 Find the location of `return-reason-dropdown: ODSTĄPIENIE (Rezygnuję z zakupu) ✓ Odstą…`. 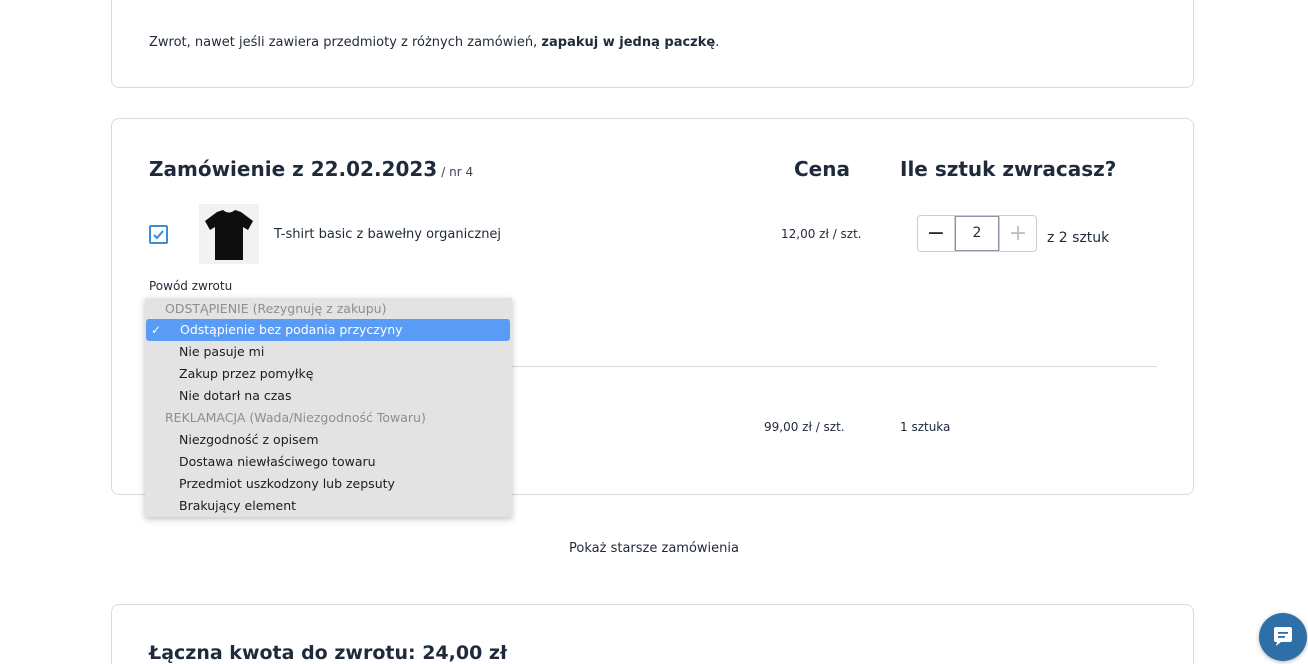

return-reason-dropdown: ODSTĄPIENIE (Rezygnuję z zakupu) ✓ Odstą… is located at coordinates (328, 407).